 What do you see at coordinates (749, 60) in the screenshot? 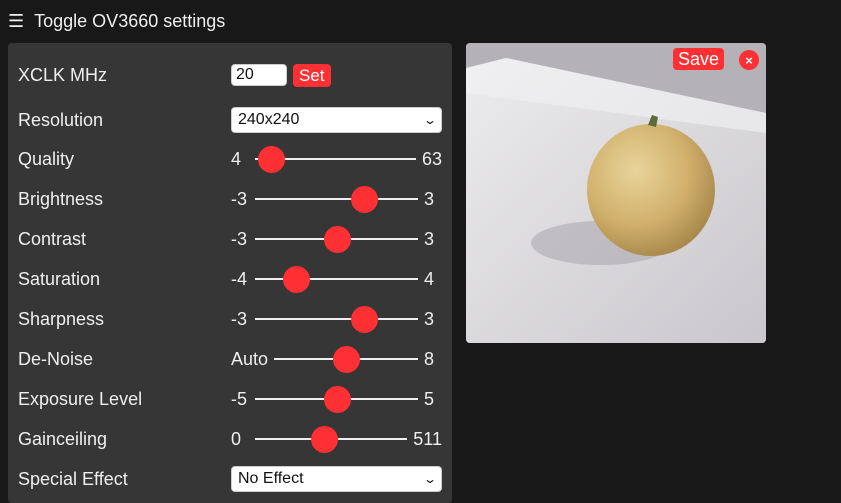
I see `close-icon: ×` at bounding box center [749, 60].